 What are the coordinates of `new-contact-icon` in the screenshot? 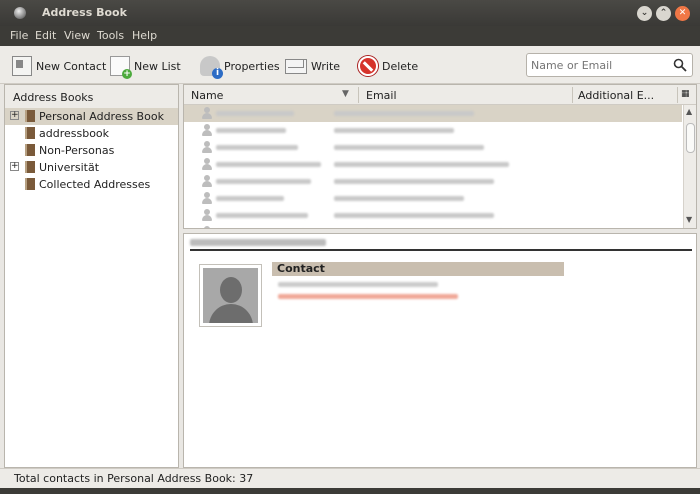 It's located at (22, 66).